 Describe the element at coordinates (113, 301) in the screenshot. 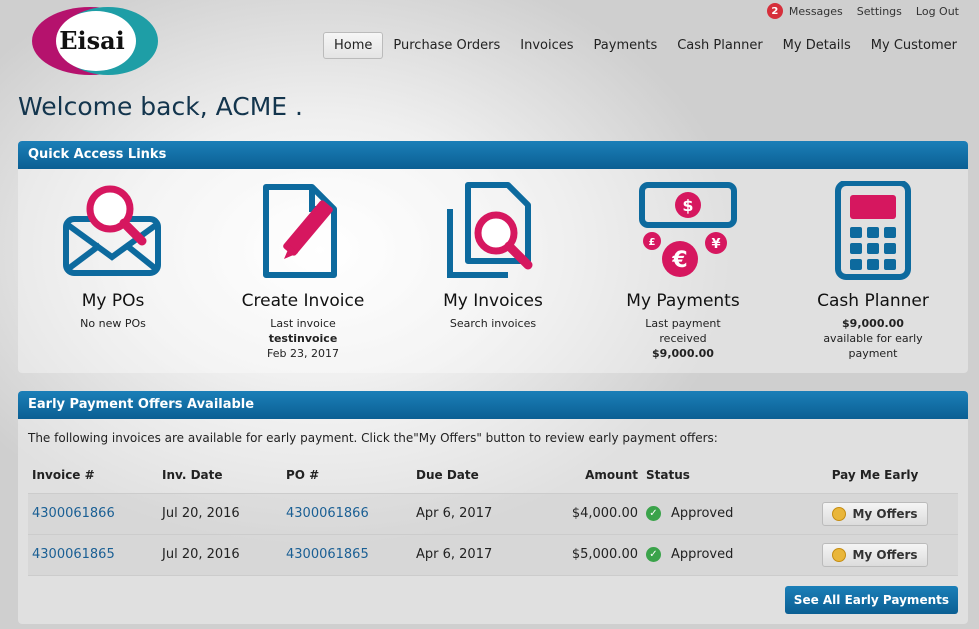

I see `tile-title: My POs` at that location.